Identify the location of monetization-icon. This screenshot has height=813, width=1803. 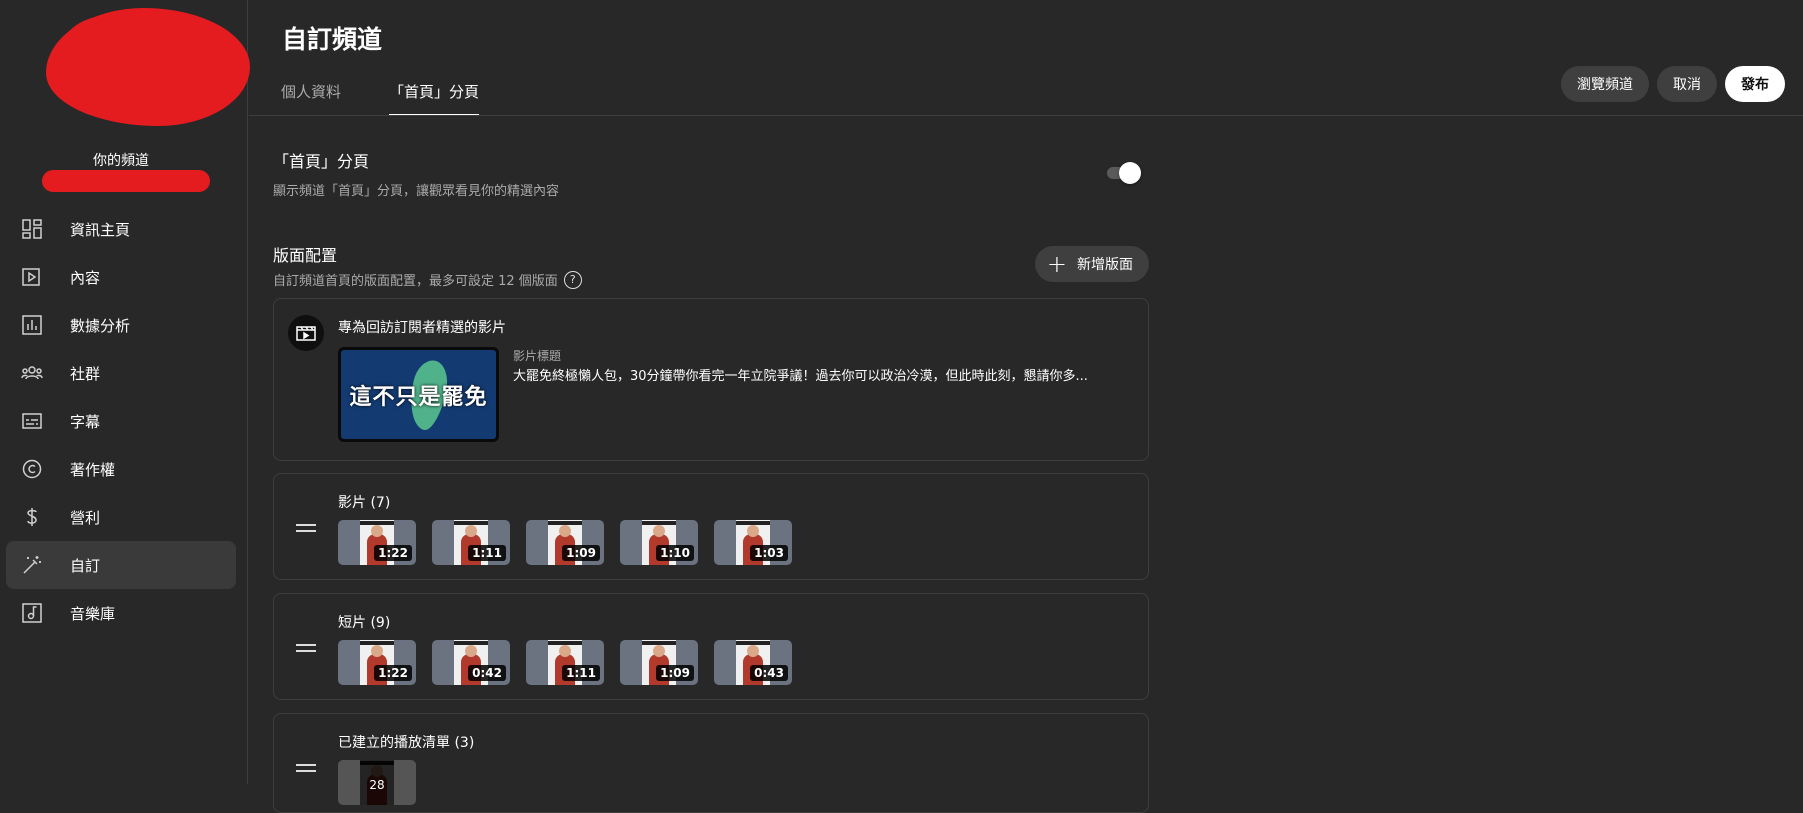
(32, 517).